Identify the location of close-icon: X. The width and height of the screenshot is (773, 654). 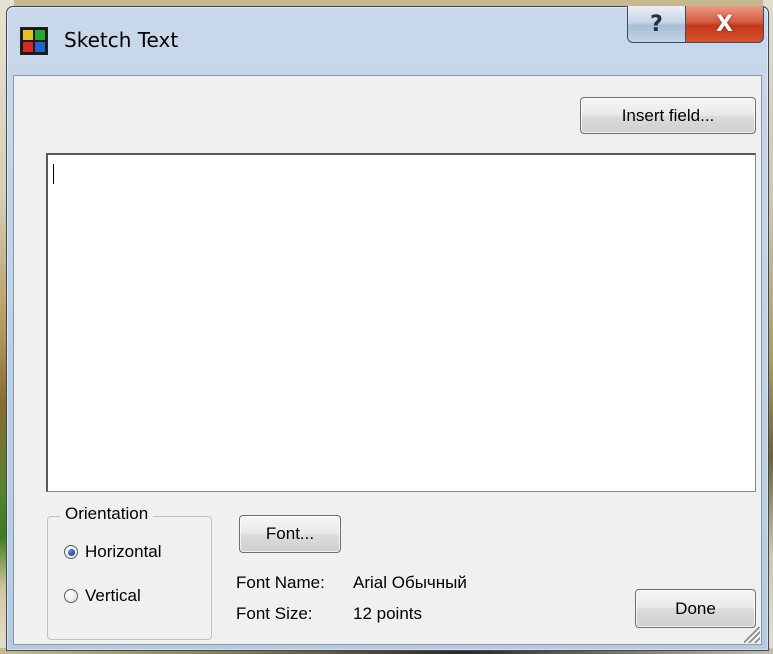
(724, 24).